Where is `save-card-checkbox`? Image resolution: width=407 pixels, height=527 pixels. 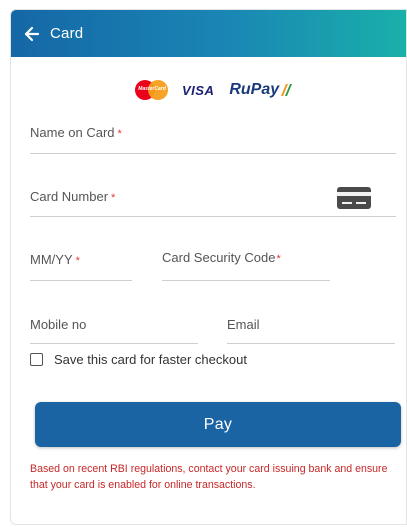
save-card-checkbox is located at coordinates (36, 359).